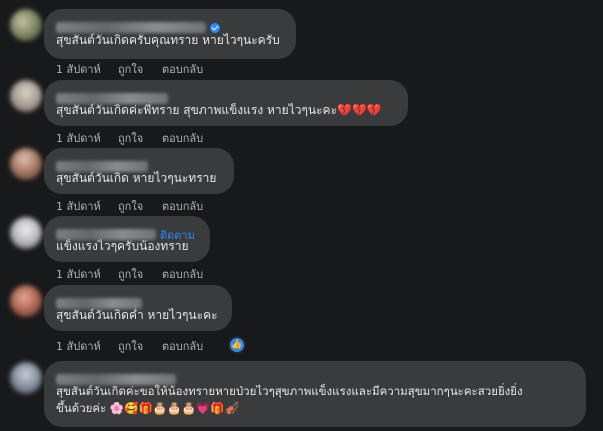 The image size is (603, 431). I want to click on comment-bubble: สุขสันต์วันเกิดค่ำ หายไวๆนะคะ, so click(138, 308).